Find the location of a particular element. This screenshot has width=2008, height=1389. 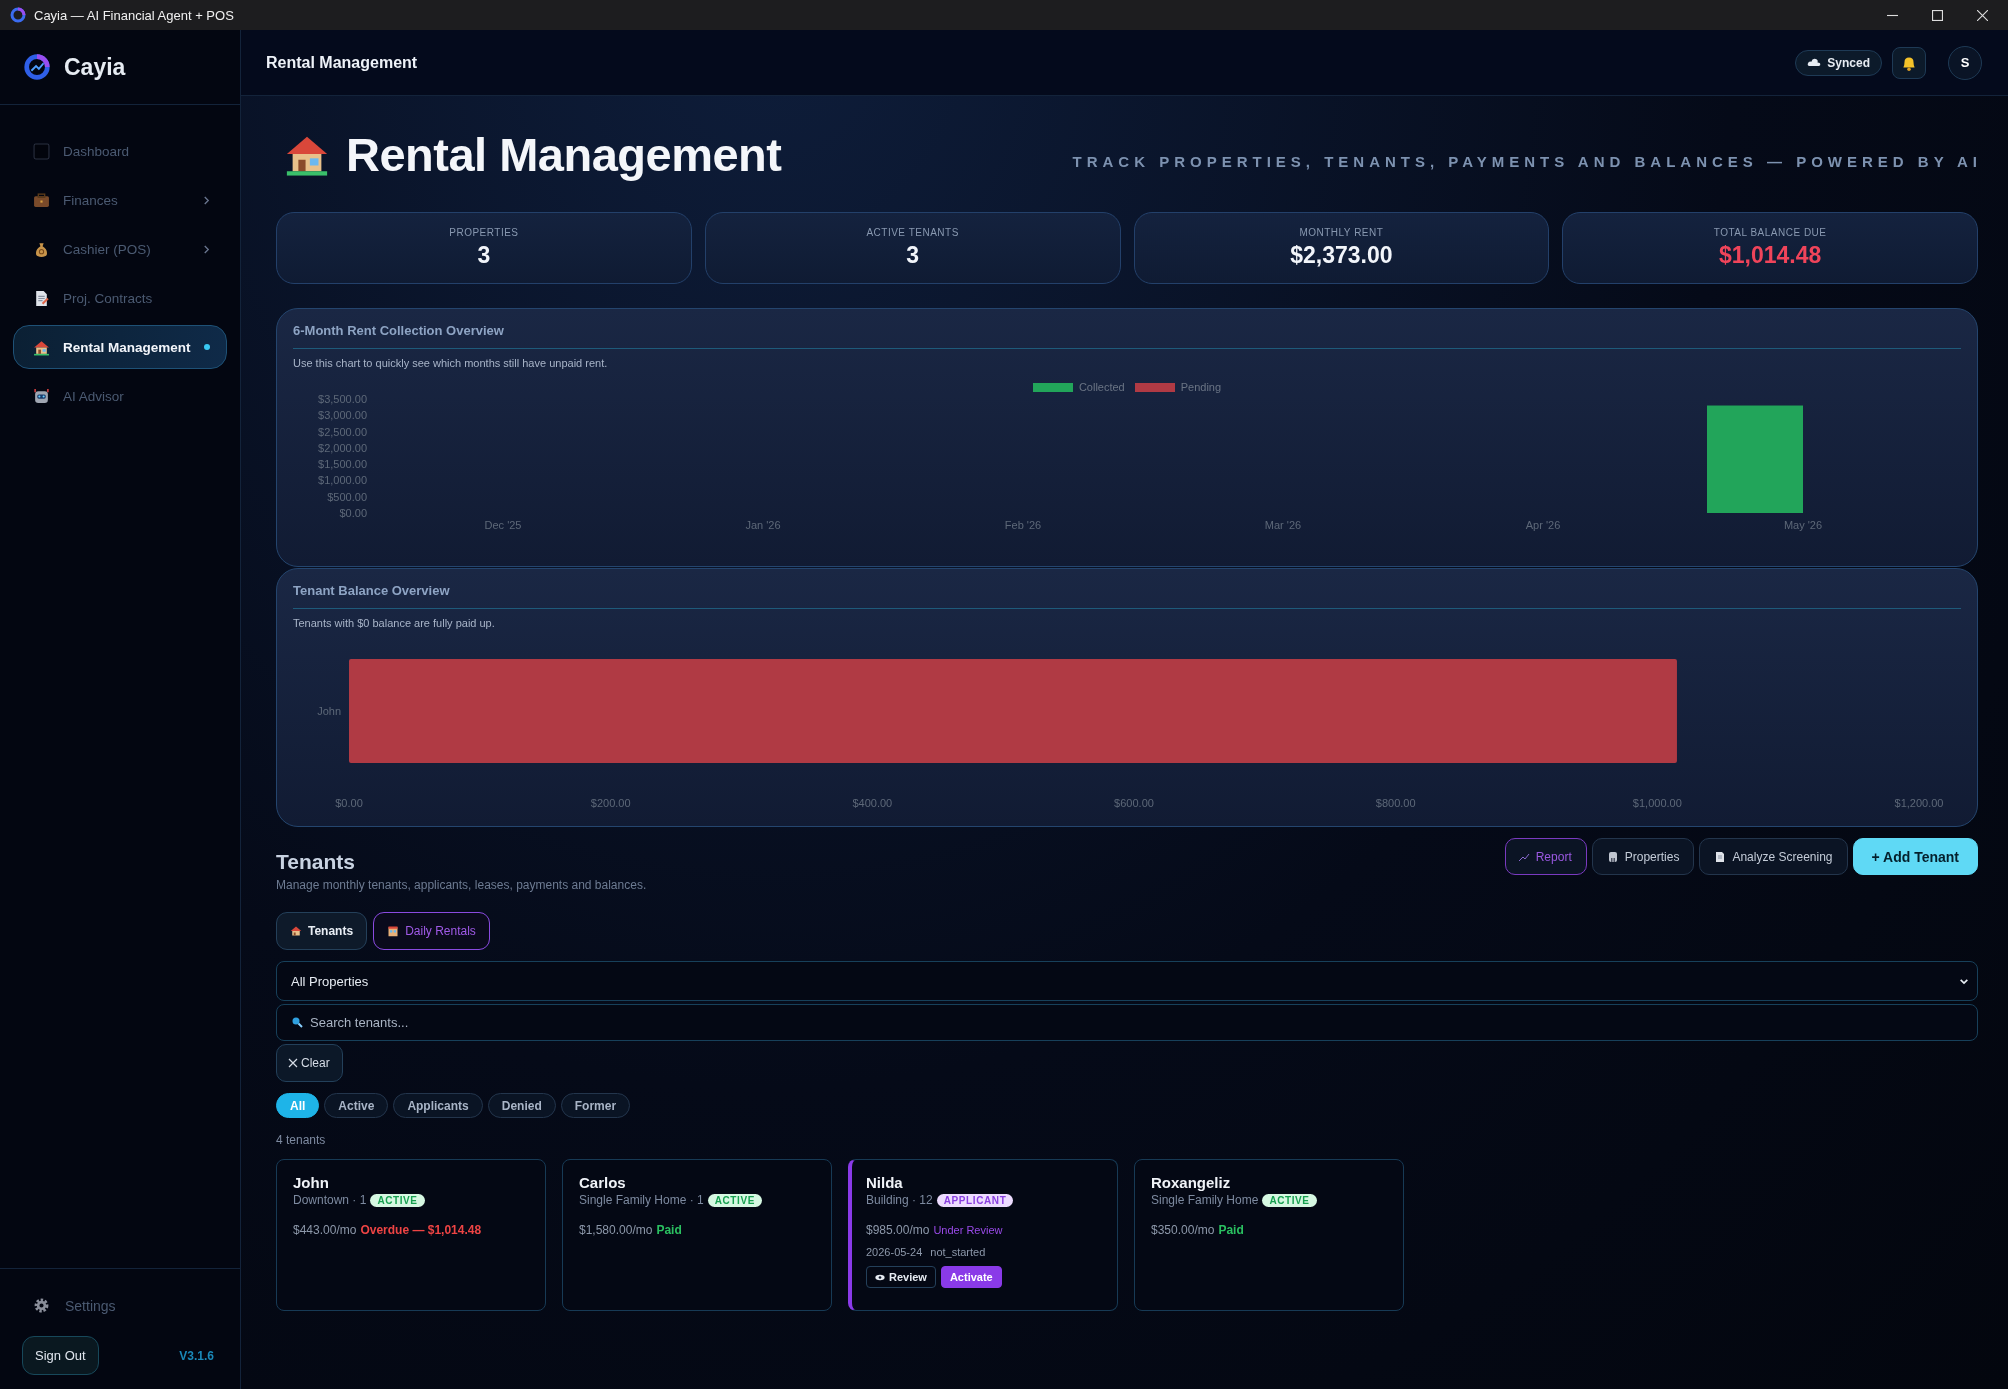

version-label: V3.1.6 is located at coordinates (196, 1355).